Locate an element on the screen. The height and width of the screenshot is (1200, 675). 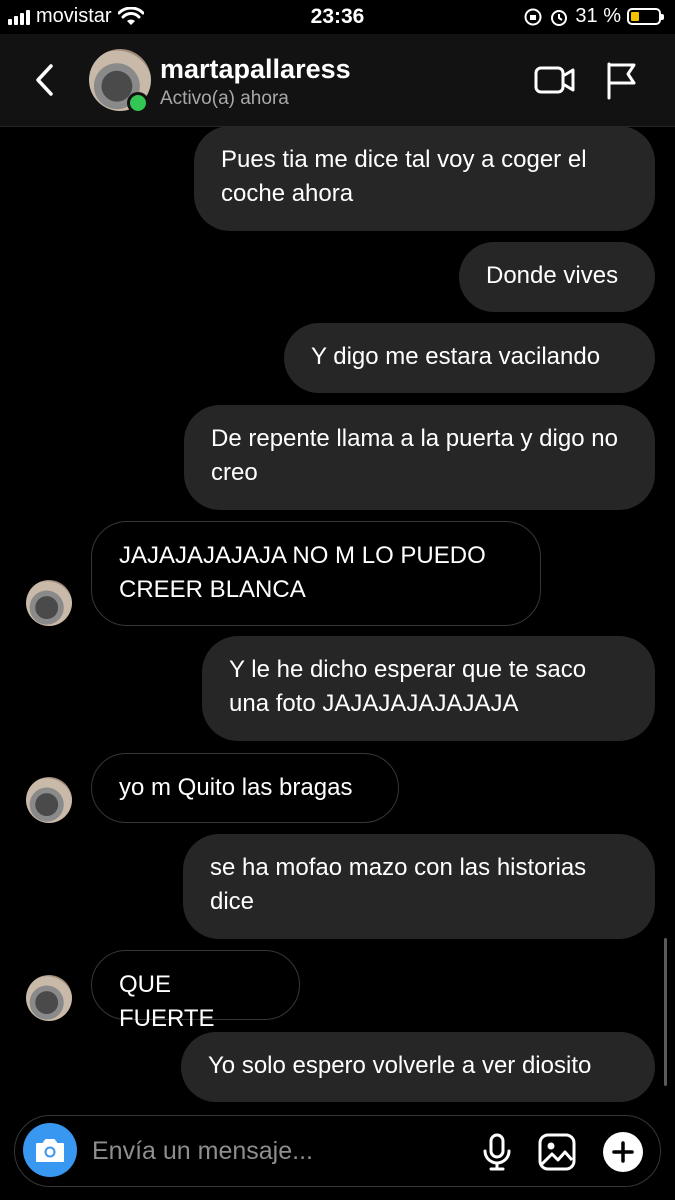
message-bubble-incoming: yo m Quito las bragas is located at coordinates (245, 788).